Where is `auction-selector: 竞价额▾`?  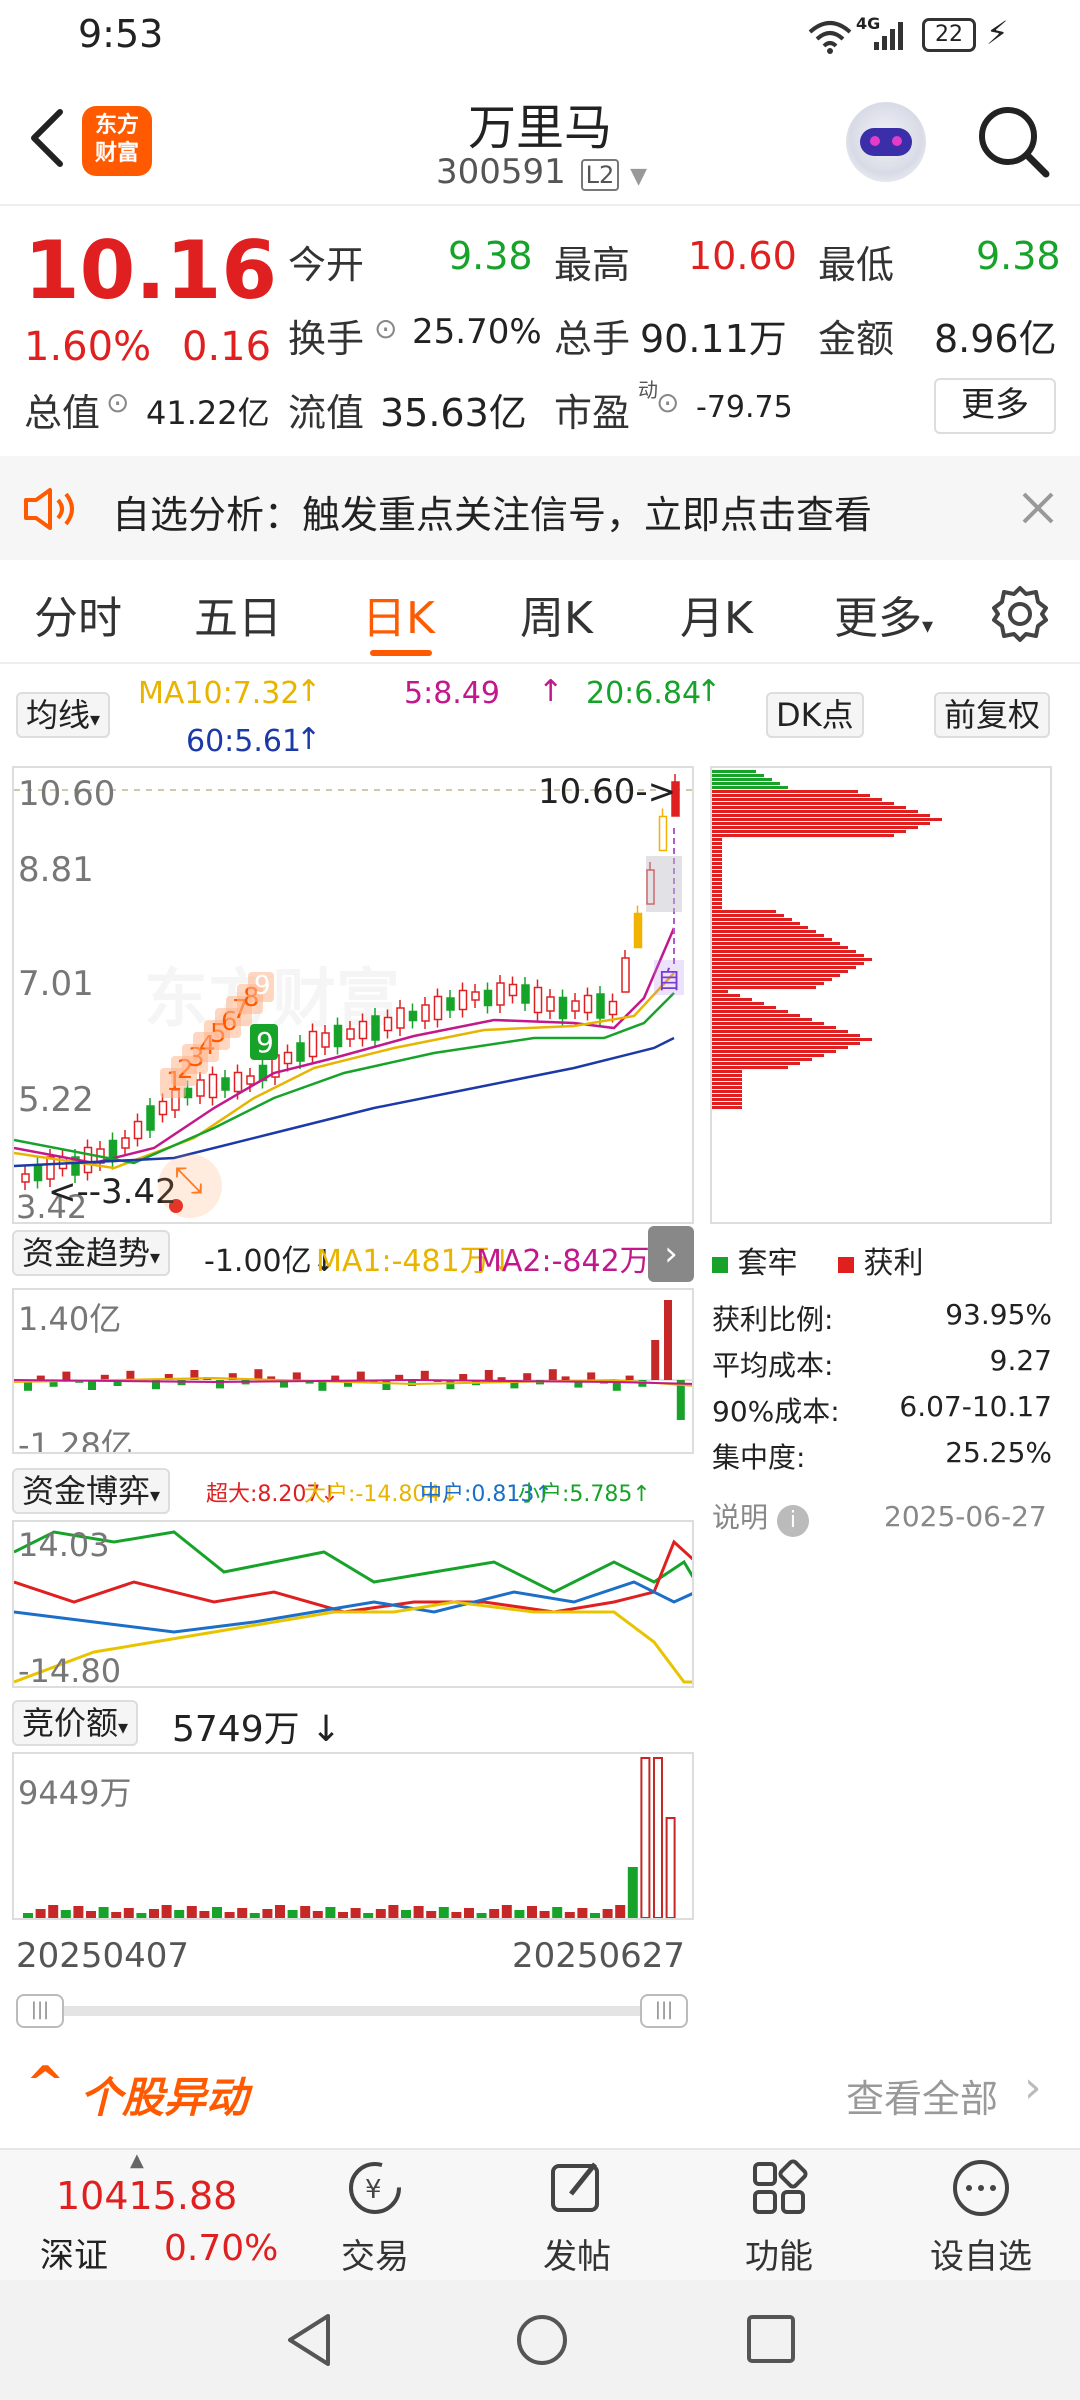 auction-selector: 竞价额▾ is located at coordinates (75, 1722).